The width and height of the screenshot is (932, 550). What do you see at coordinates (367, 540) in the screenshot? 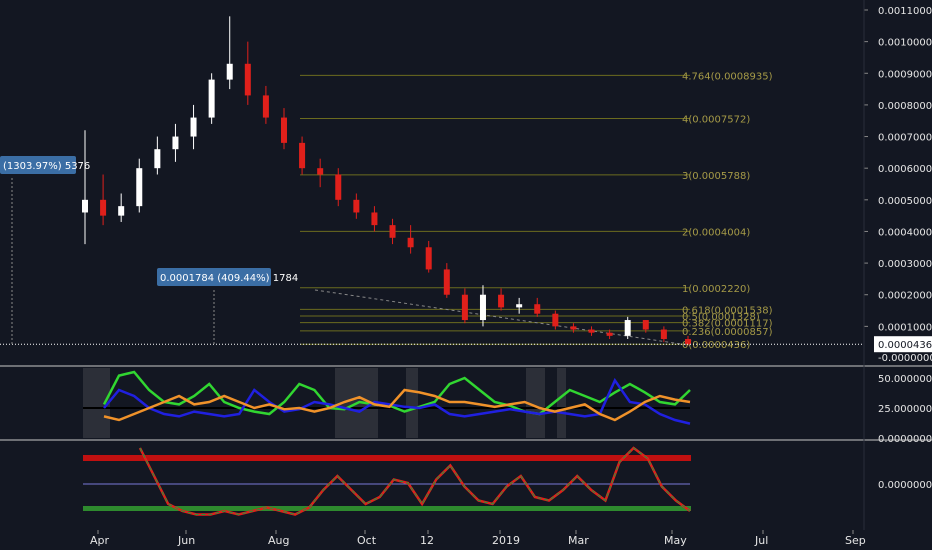
I see `x-tick-label: Oct` at bounding box center [367, 540].